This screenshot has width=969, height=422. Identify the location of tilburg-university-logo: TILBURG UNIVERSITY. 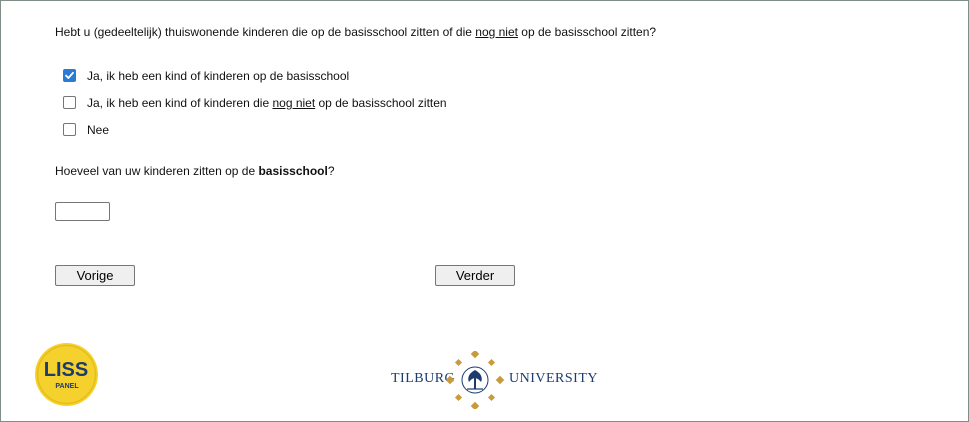
(494, 380).